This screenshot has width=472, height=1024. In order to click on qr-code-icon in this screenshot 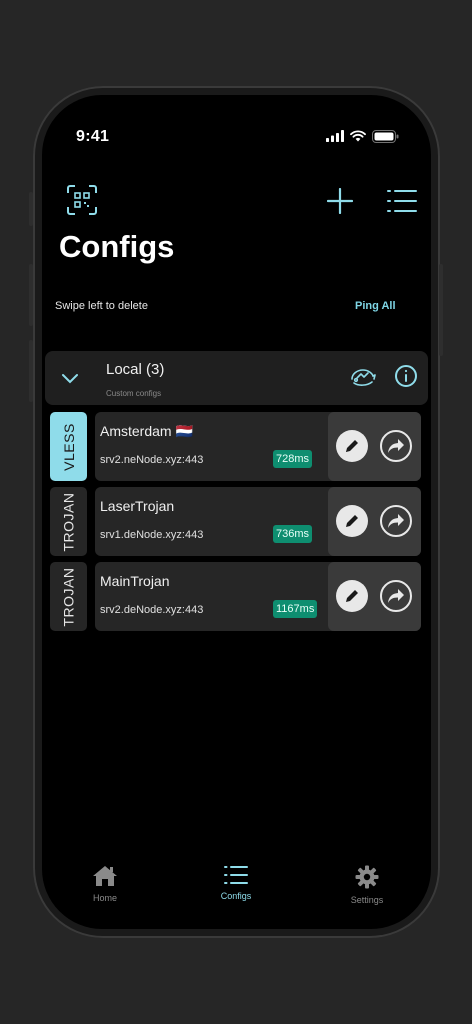, I will do `click(82, 200)`.